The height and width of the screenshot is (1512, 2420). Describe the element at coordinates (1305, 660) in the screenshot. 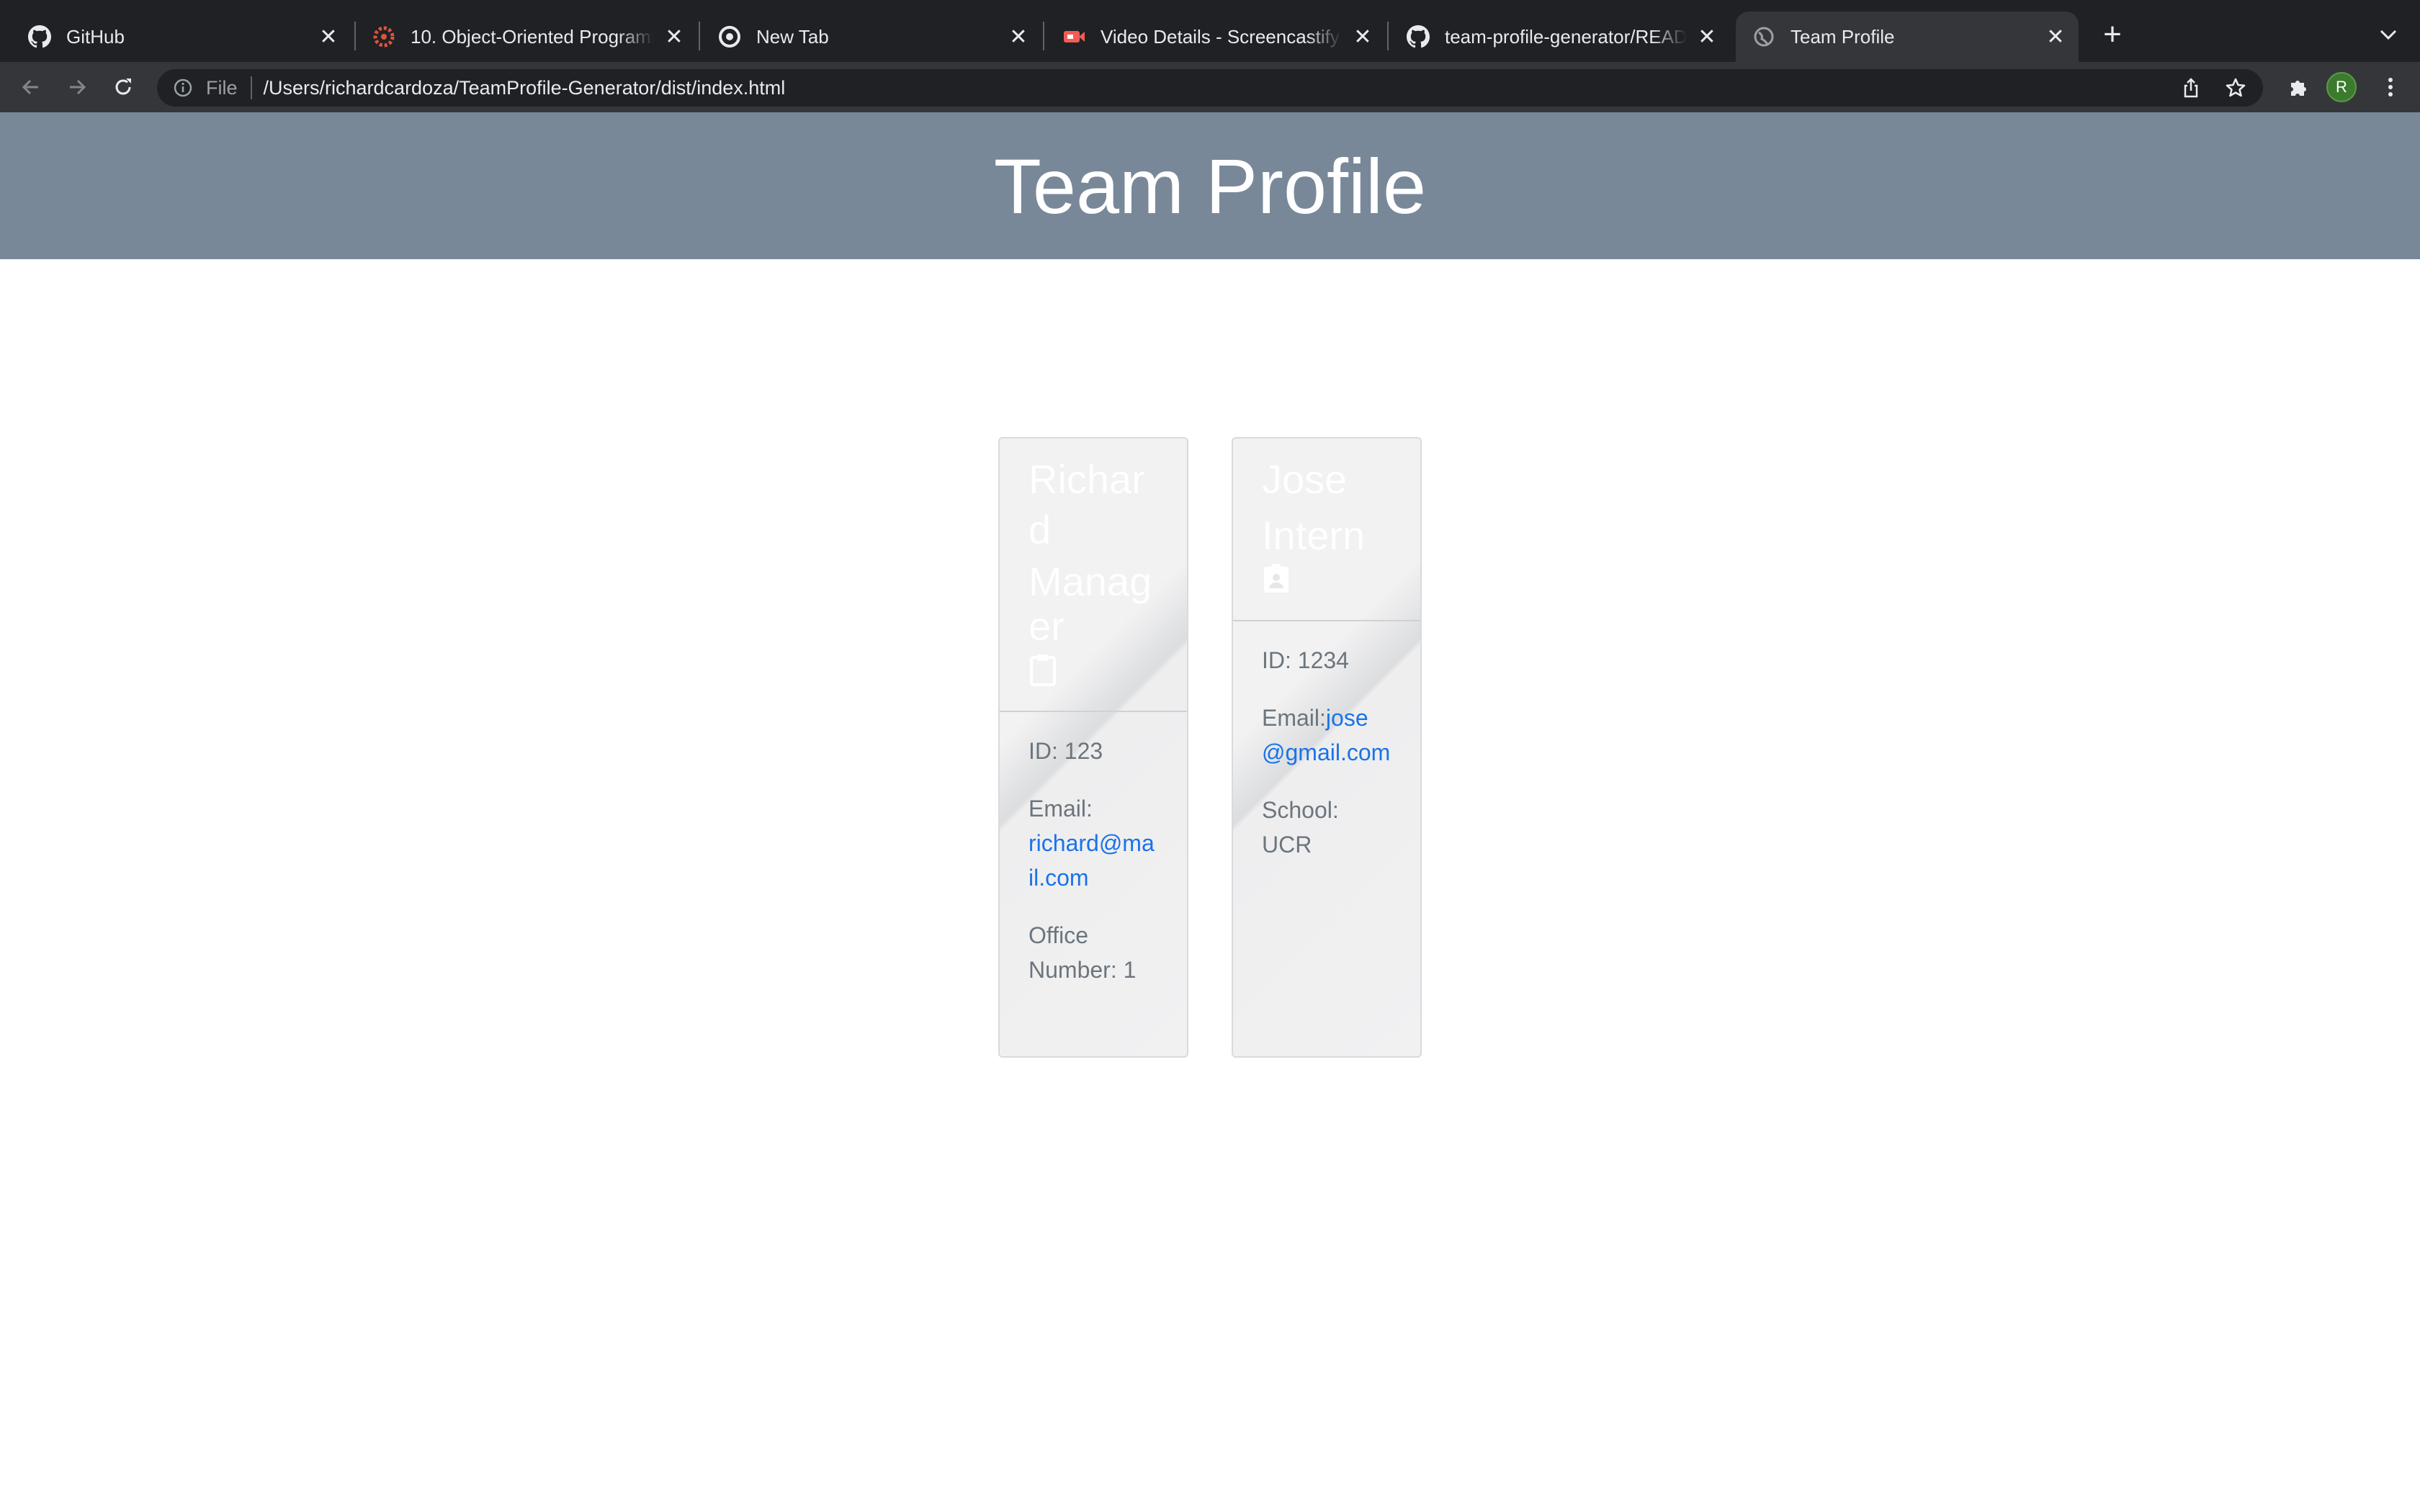

I see `employee-id: ID: 1234` at that location.